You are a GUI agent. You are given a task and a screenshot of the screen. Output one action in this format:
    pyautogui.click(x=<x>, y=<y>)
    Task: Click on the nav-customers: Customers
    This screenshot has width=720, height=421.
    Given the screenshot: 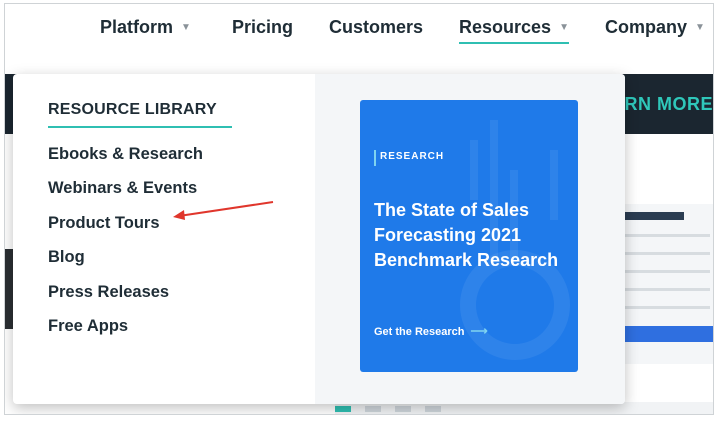 What is the action you would take?
    pyautogui.click(x=376, y=29)
    